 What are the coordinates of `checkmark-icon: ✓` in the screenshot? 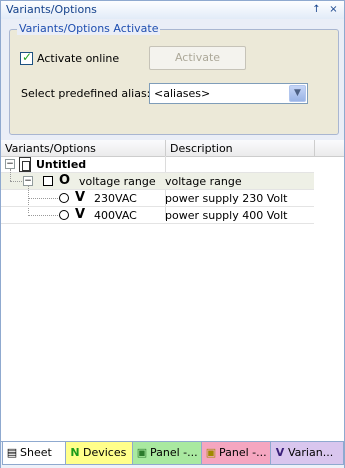 It's located at (27, 57).